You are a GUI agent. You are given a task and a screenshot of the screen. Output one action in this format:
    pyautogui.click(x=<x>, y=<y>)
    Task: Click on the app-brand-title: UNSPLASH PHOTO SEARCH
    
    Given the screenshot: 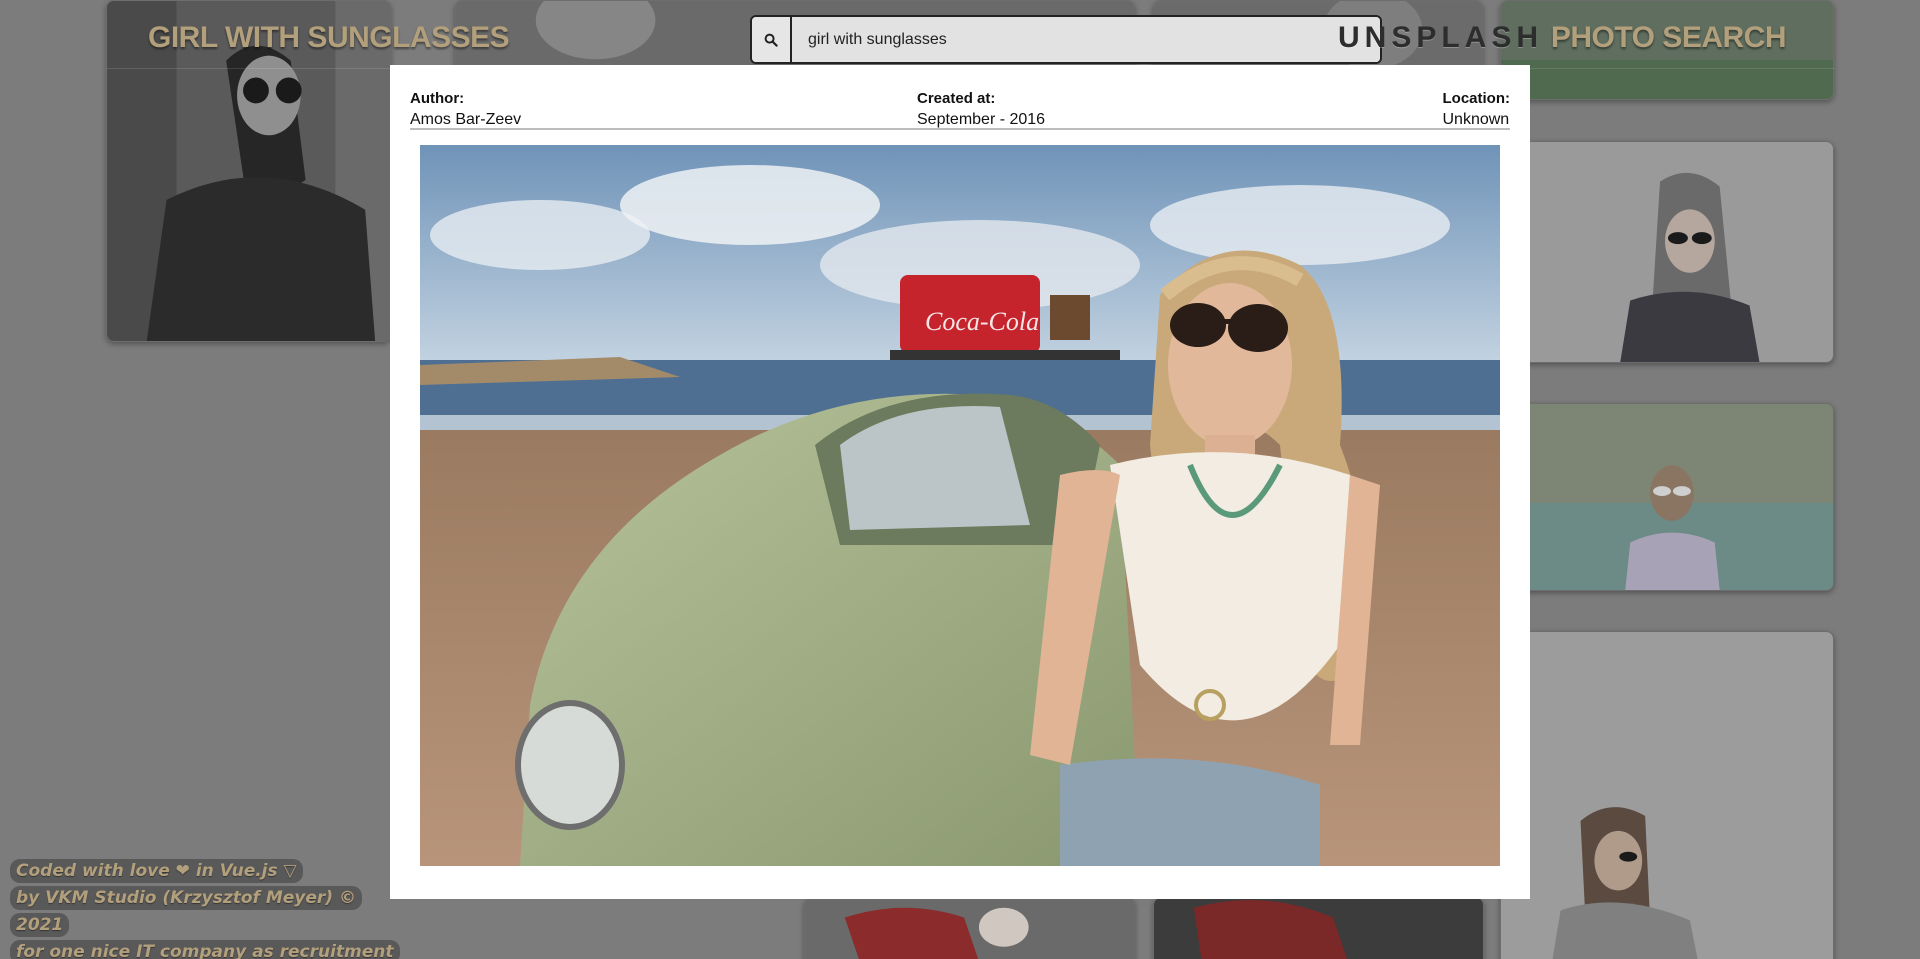 What is the action you would take?
    pyautogui.click(x=1562, y=38)
    